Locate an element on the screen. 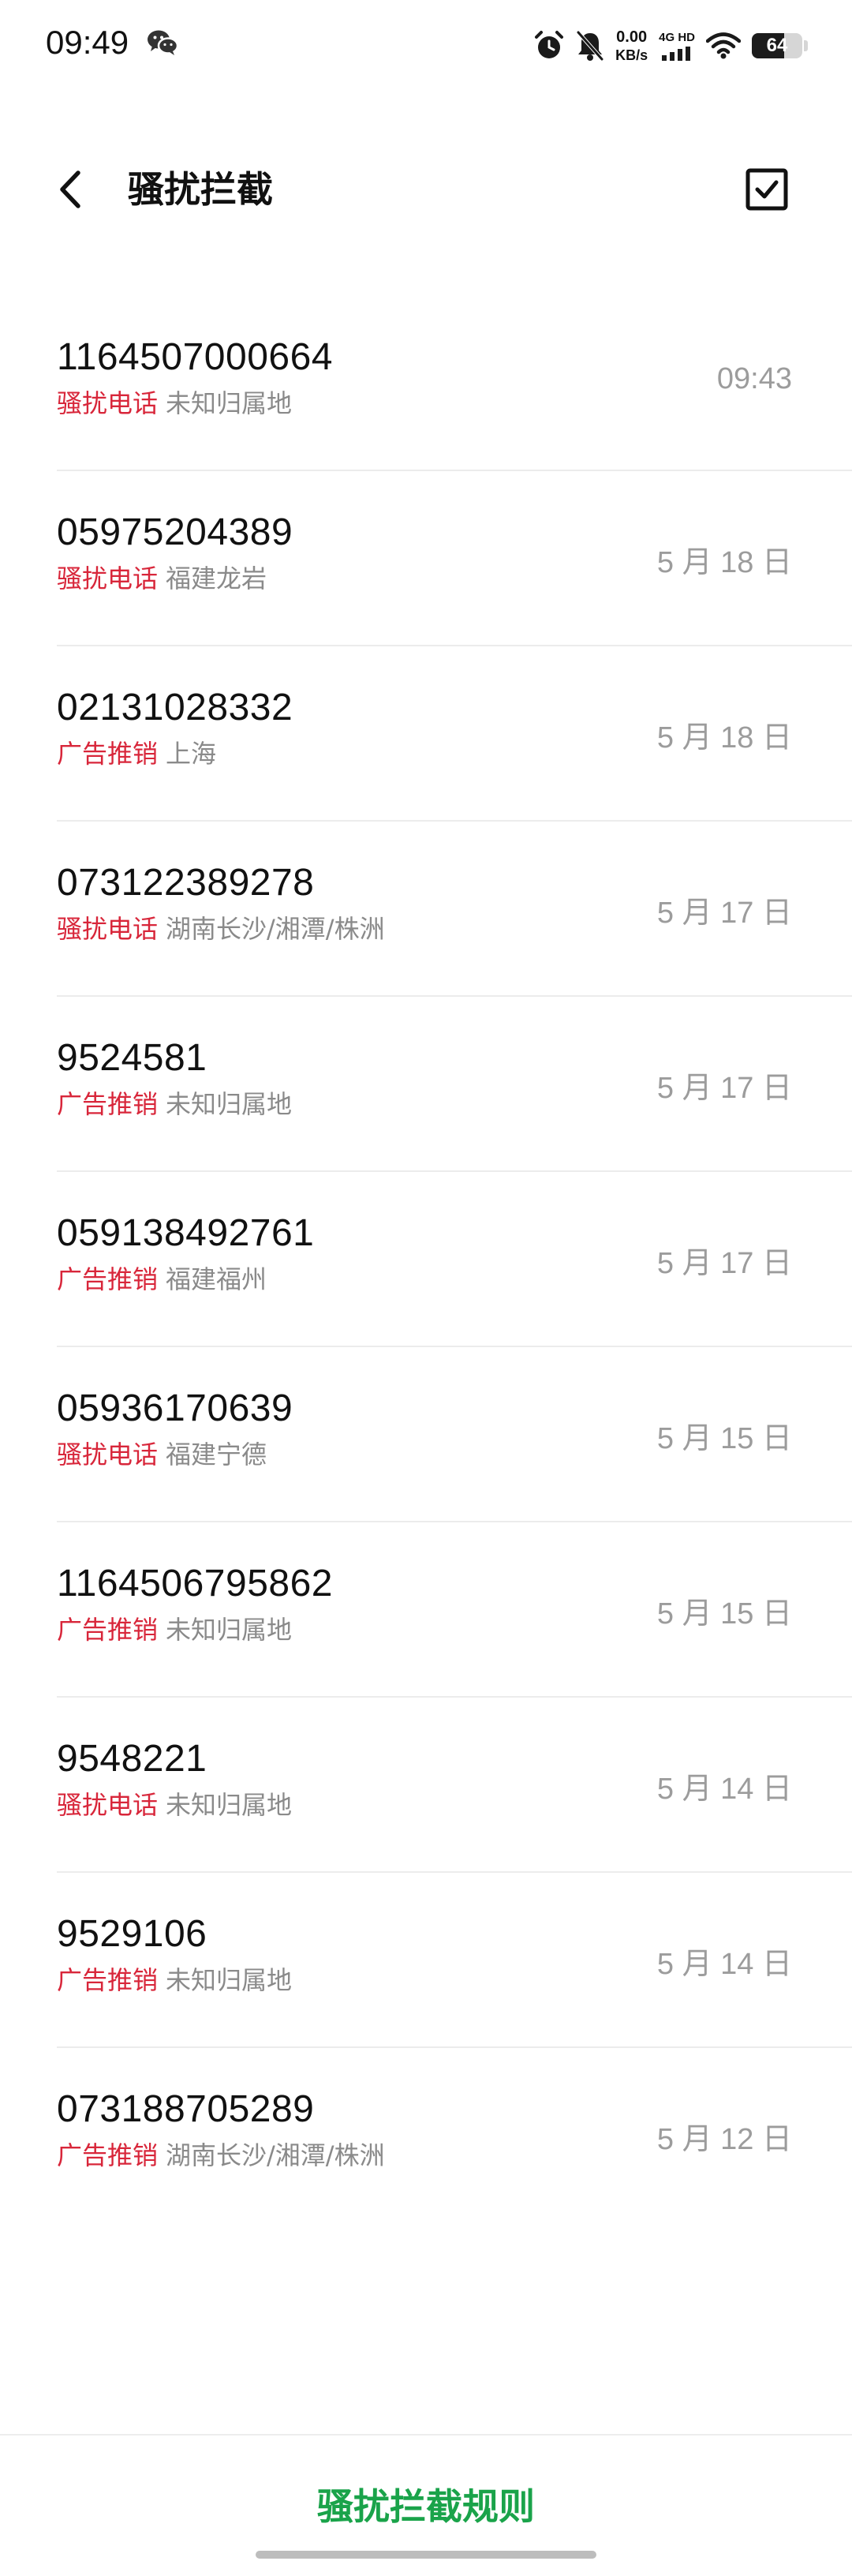 This screenshot has width=852, height=2576. call-date: 5 月 12 日 is located at coordinates (724, 2139).